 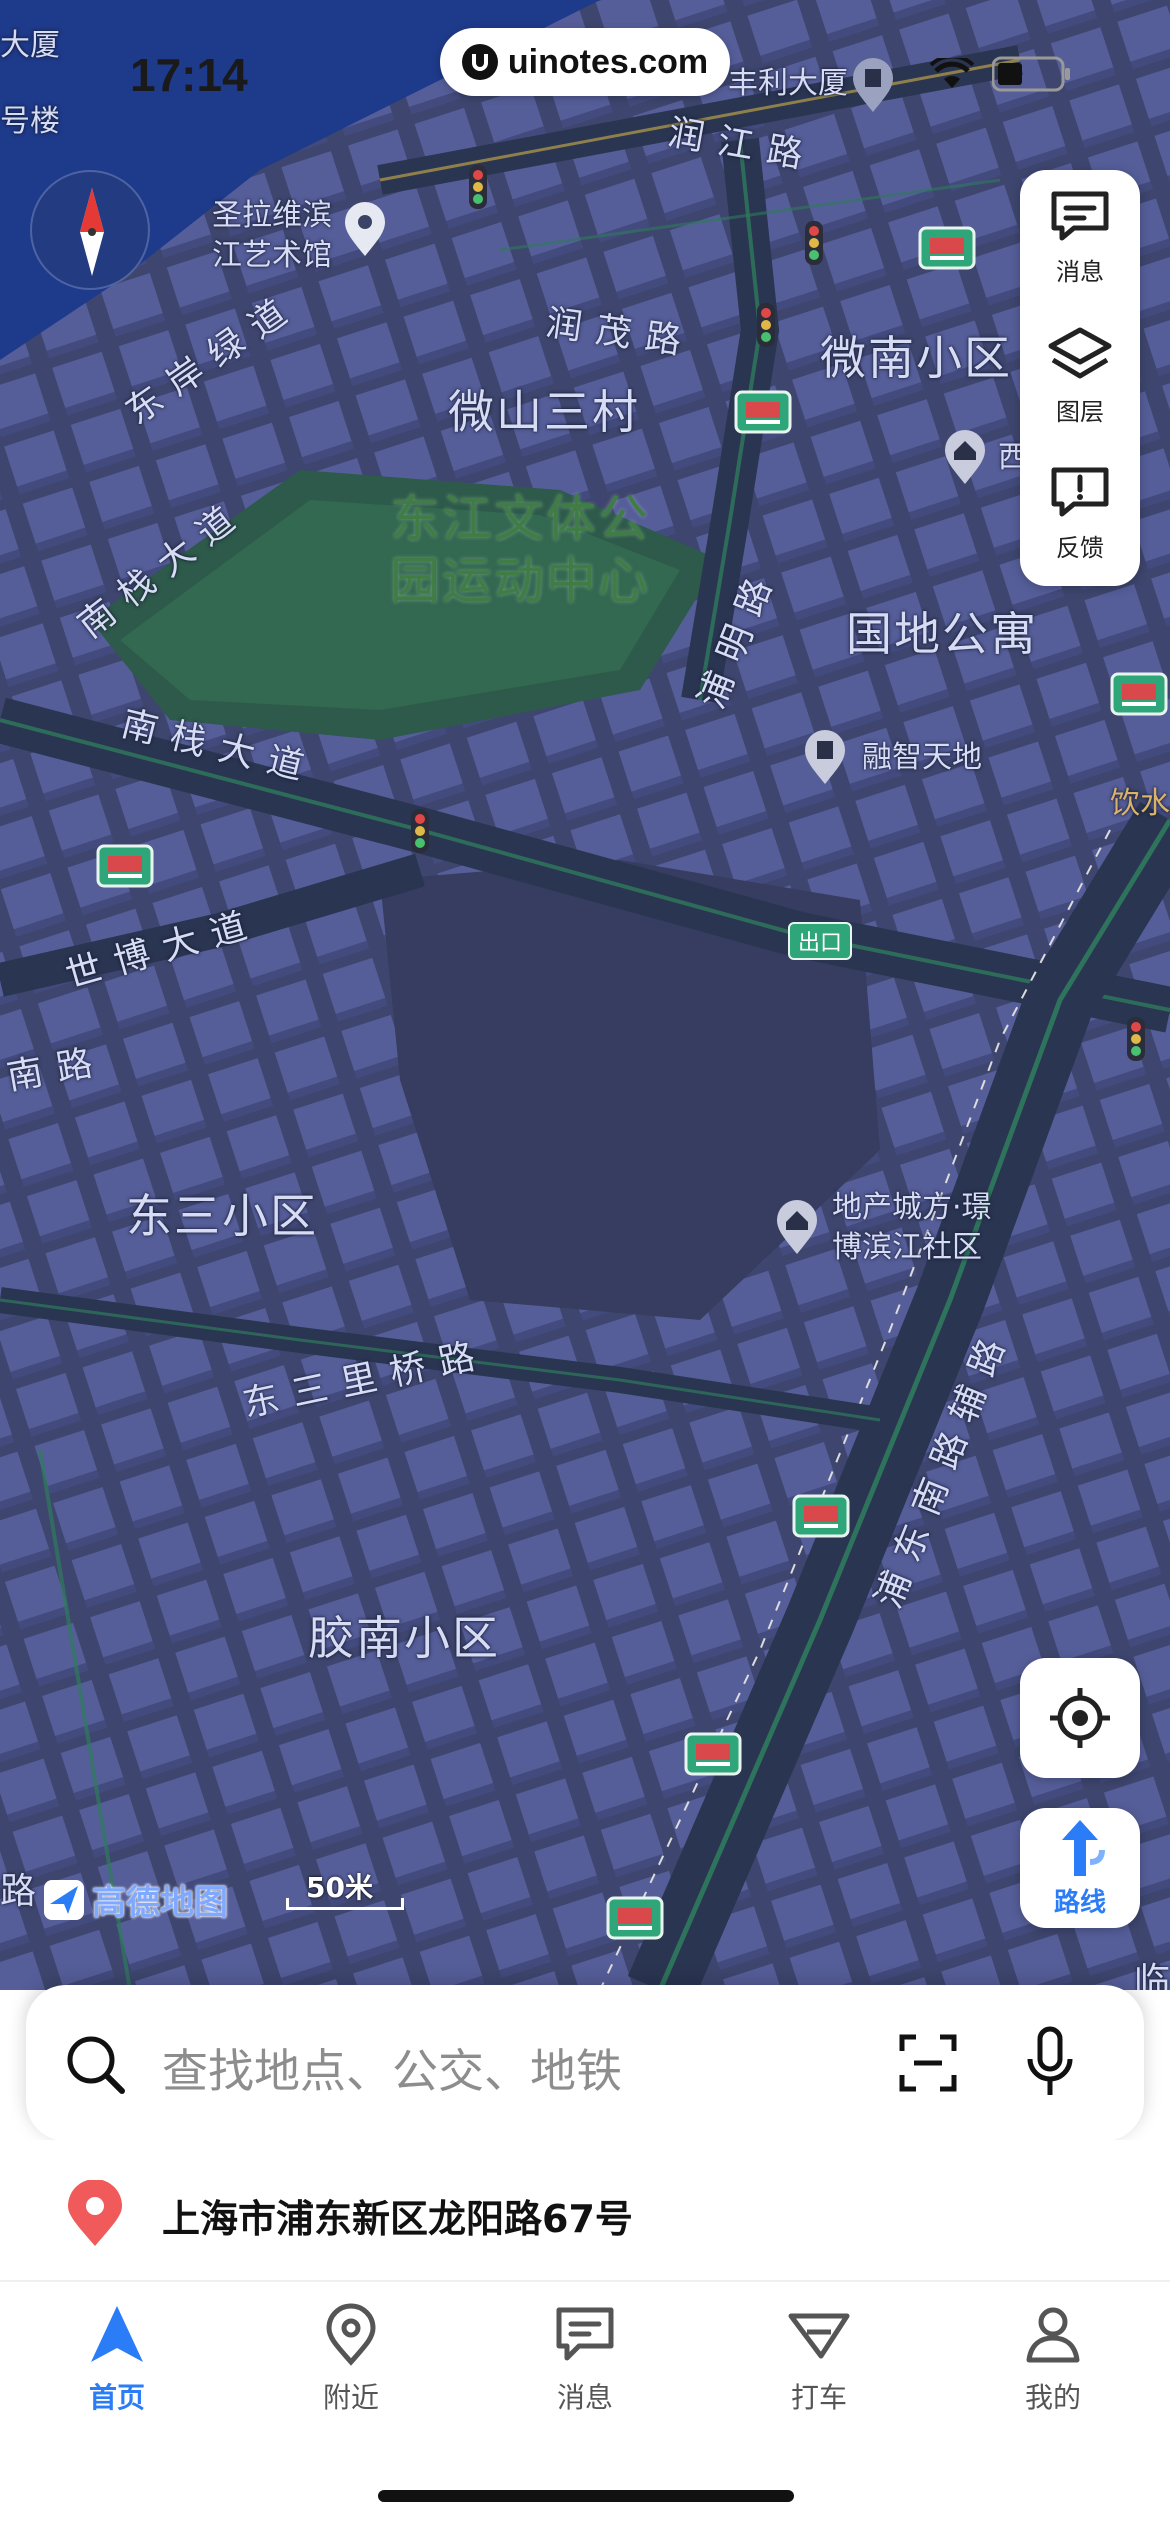 What do you see at coordinates (916, 358) in the screenshot?
I see `area-label-weinan: 微南小区` at bounding box center [916, 358].